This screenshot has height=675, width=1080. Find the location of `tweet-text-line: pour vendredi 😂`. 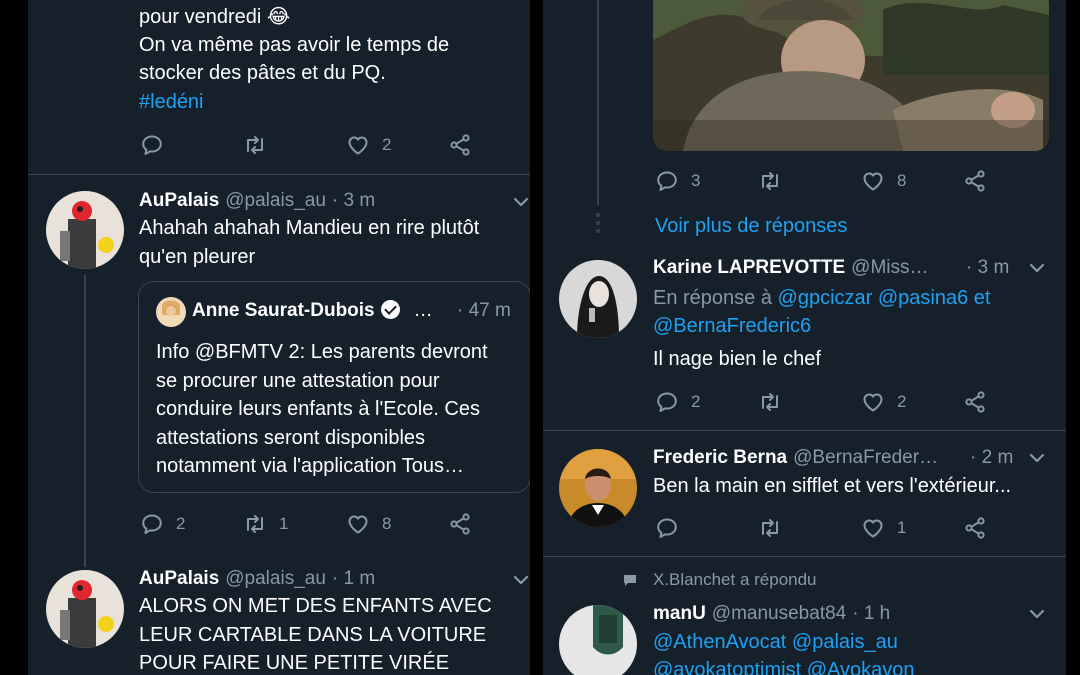

tweet-text-line: pour vendredi 😂 is located at coordinates (215, 17).